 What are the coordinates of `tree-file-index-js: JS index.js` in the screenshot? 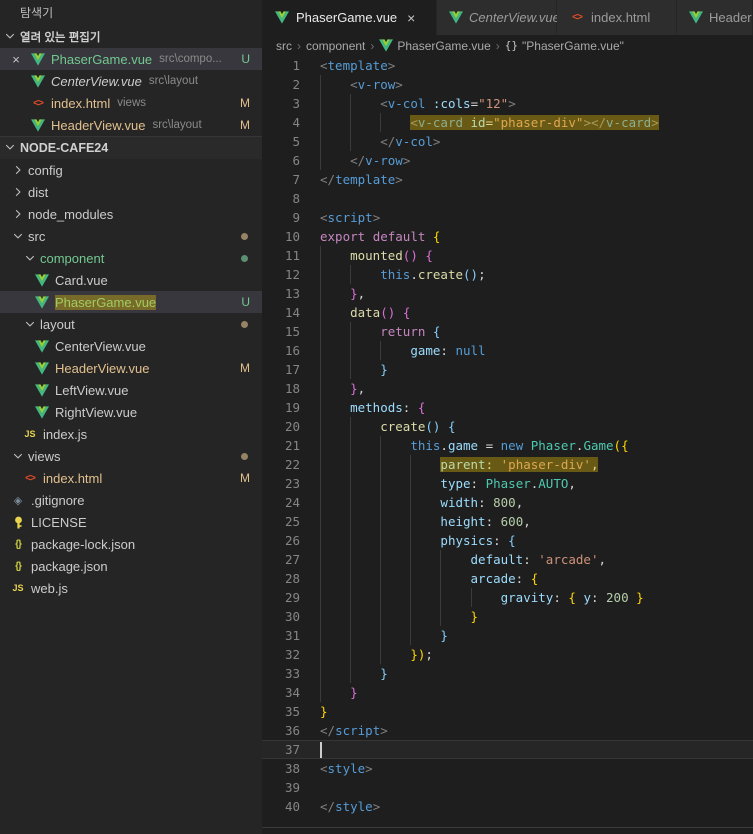 It's located at (131, 434).